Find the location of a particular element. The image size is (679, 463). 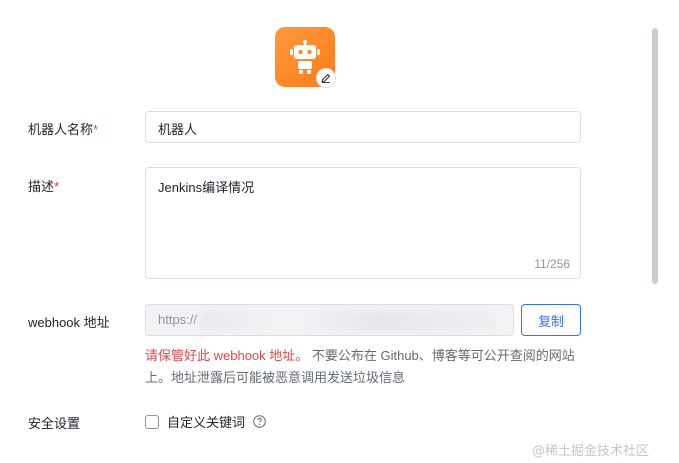

description-value: Jenkins编译情况 is located at coordinates (206, 187).